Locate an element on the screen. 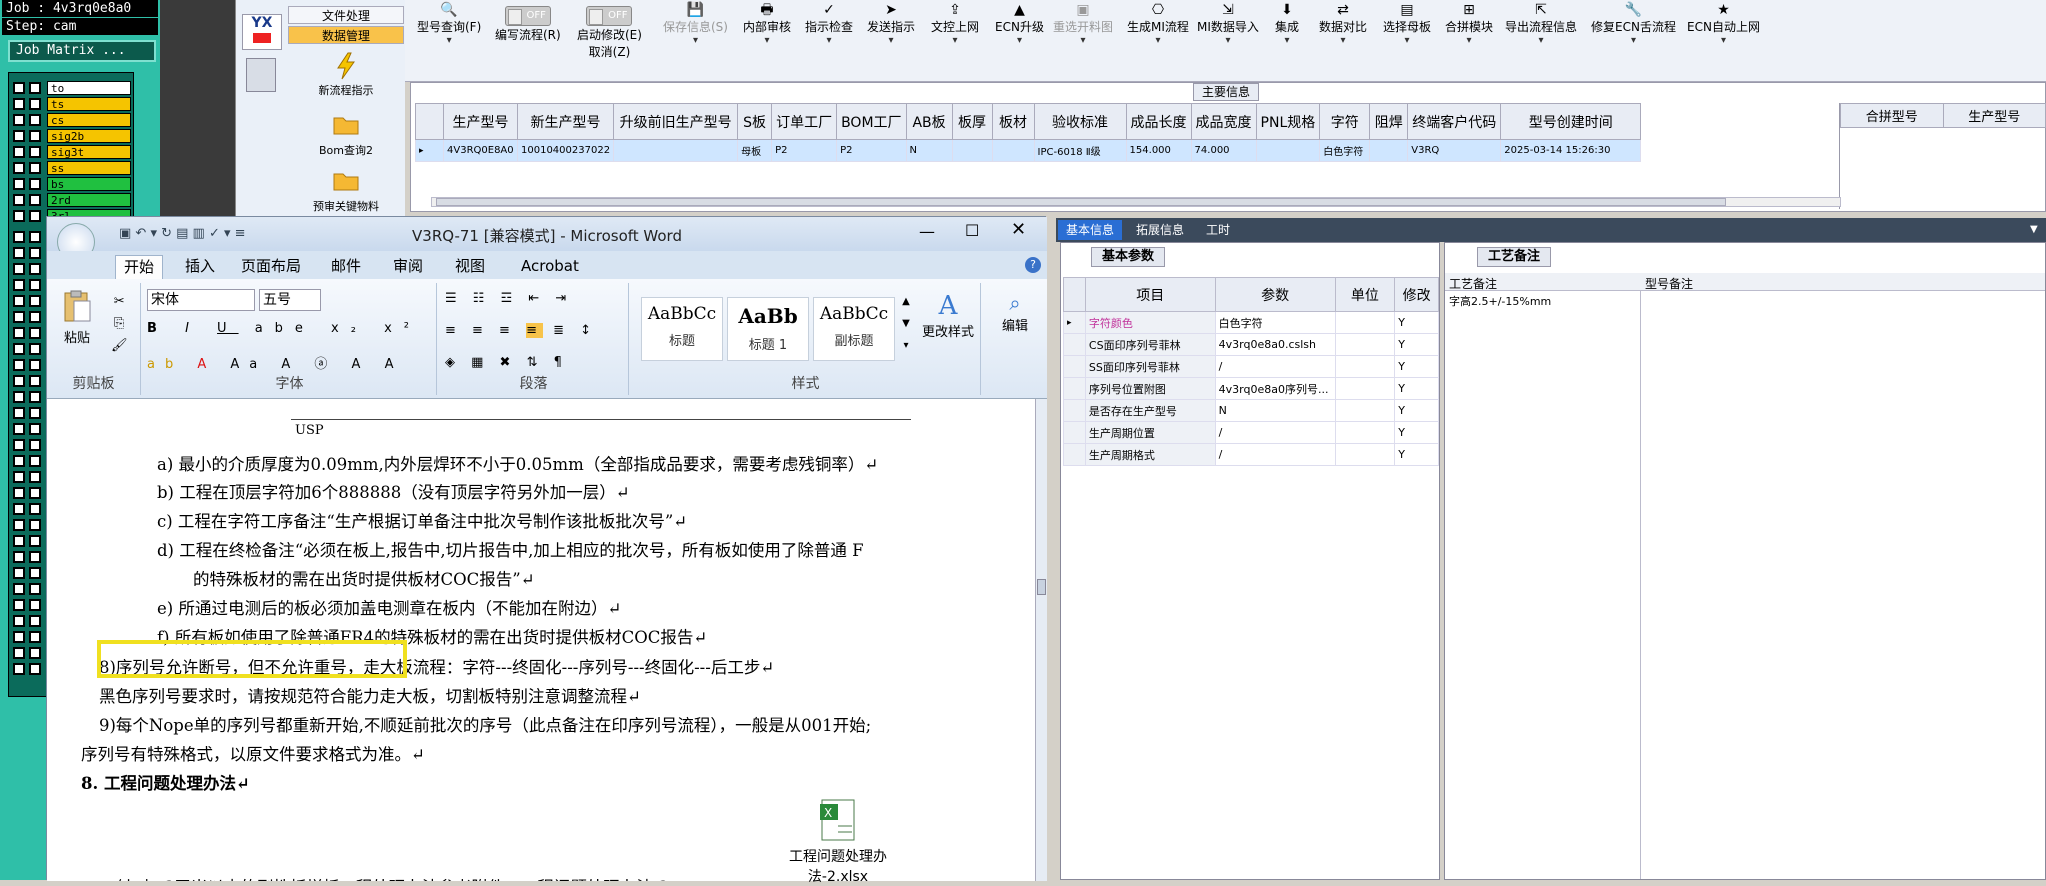 The width and height of the screenshot is (2046, 886). main-info-col-header: 验收标准 is located at coordinates (1080, 121).